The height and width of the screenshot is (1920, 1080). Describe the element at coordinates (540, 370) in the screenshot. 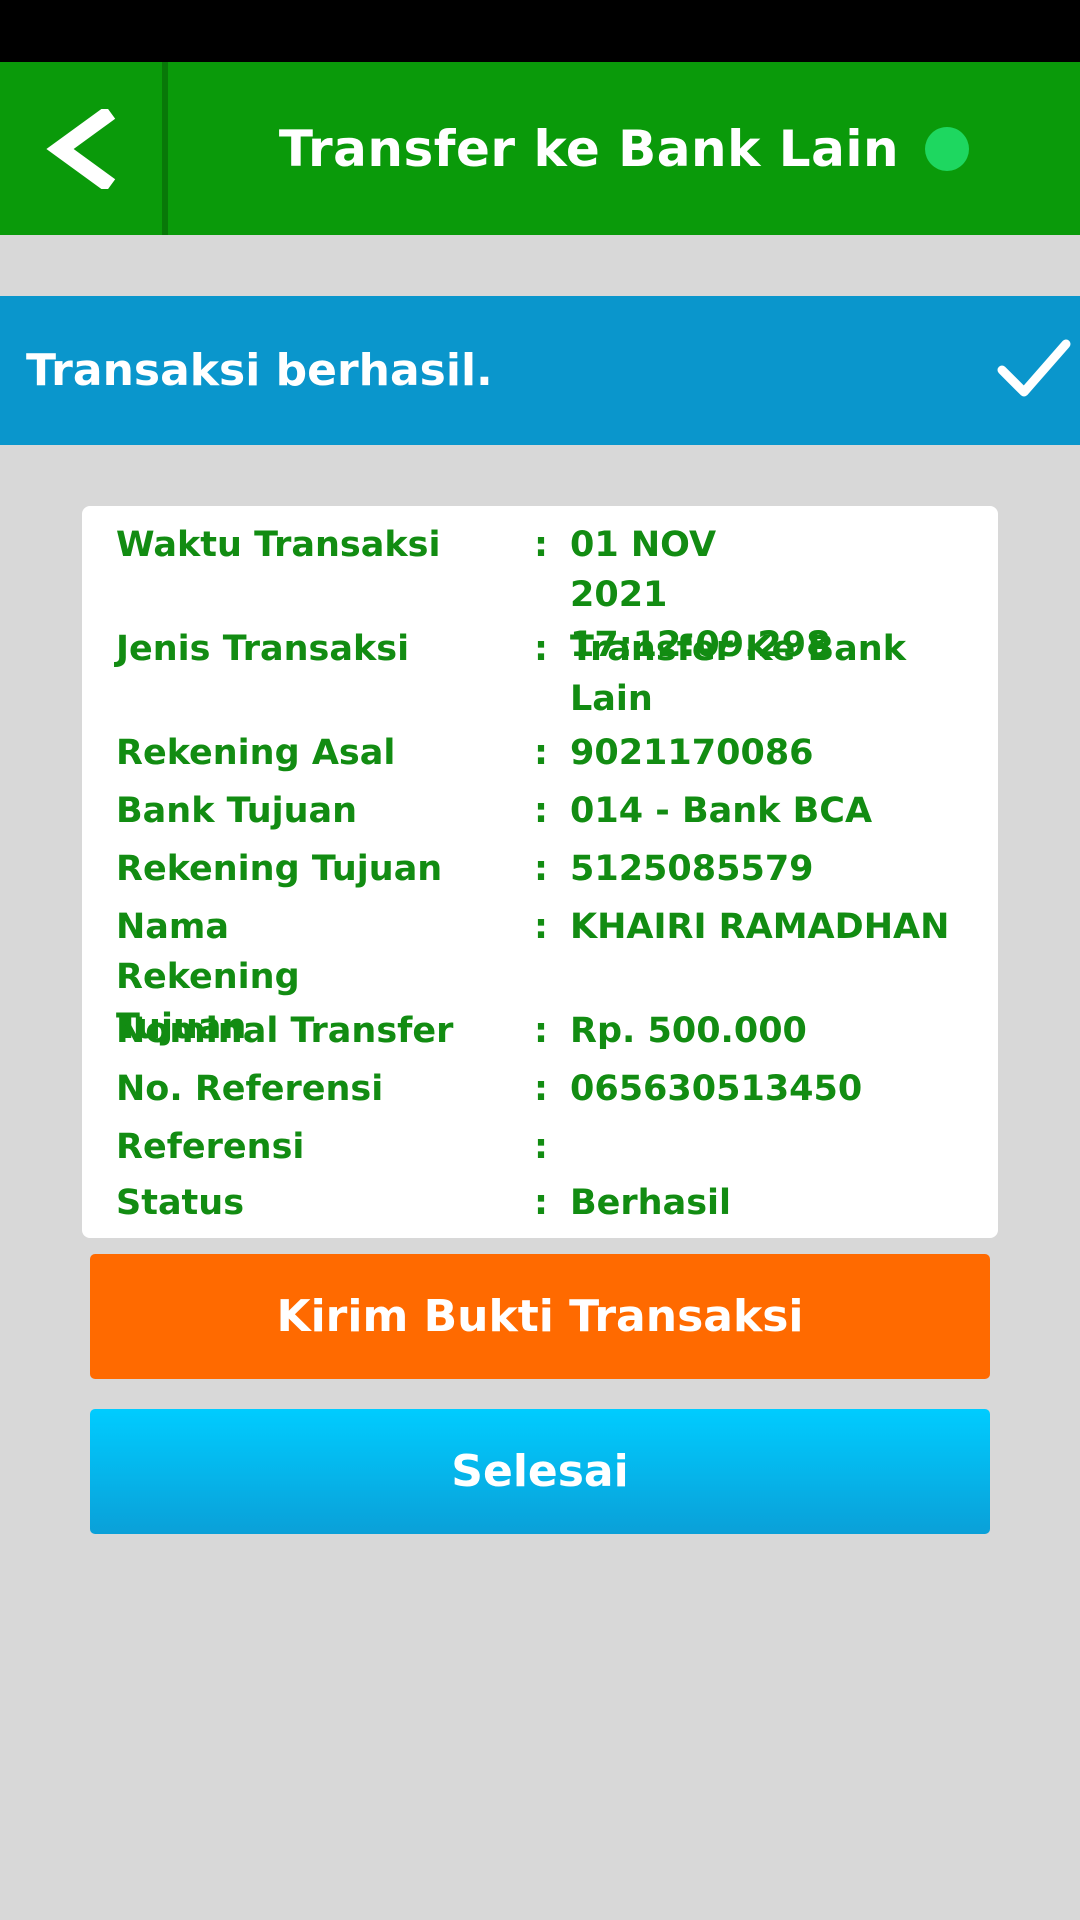

I see `success-banner: Transaksi berhasil.` at that location.